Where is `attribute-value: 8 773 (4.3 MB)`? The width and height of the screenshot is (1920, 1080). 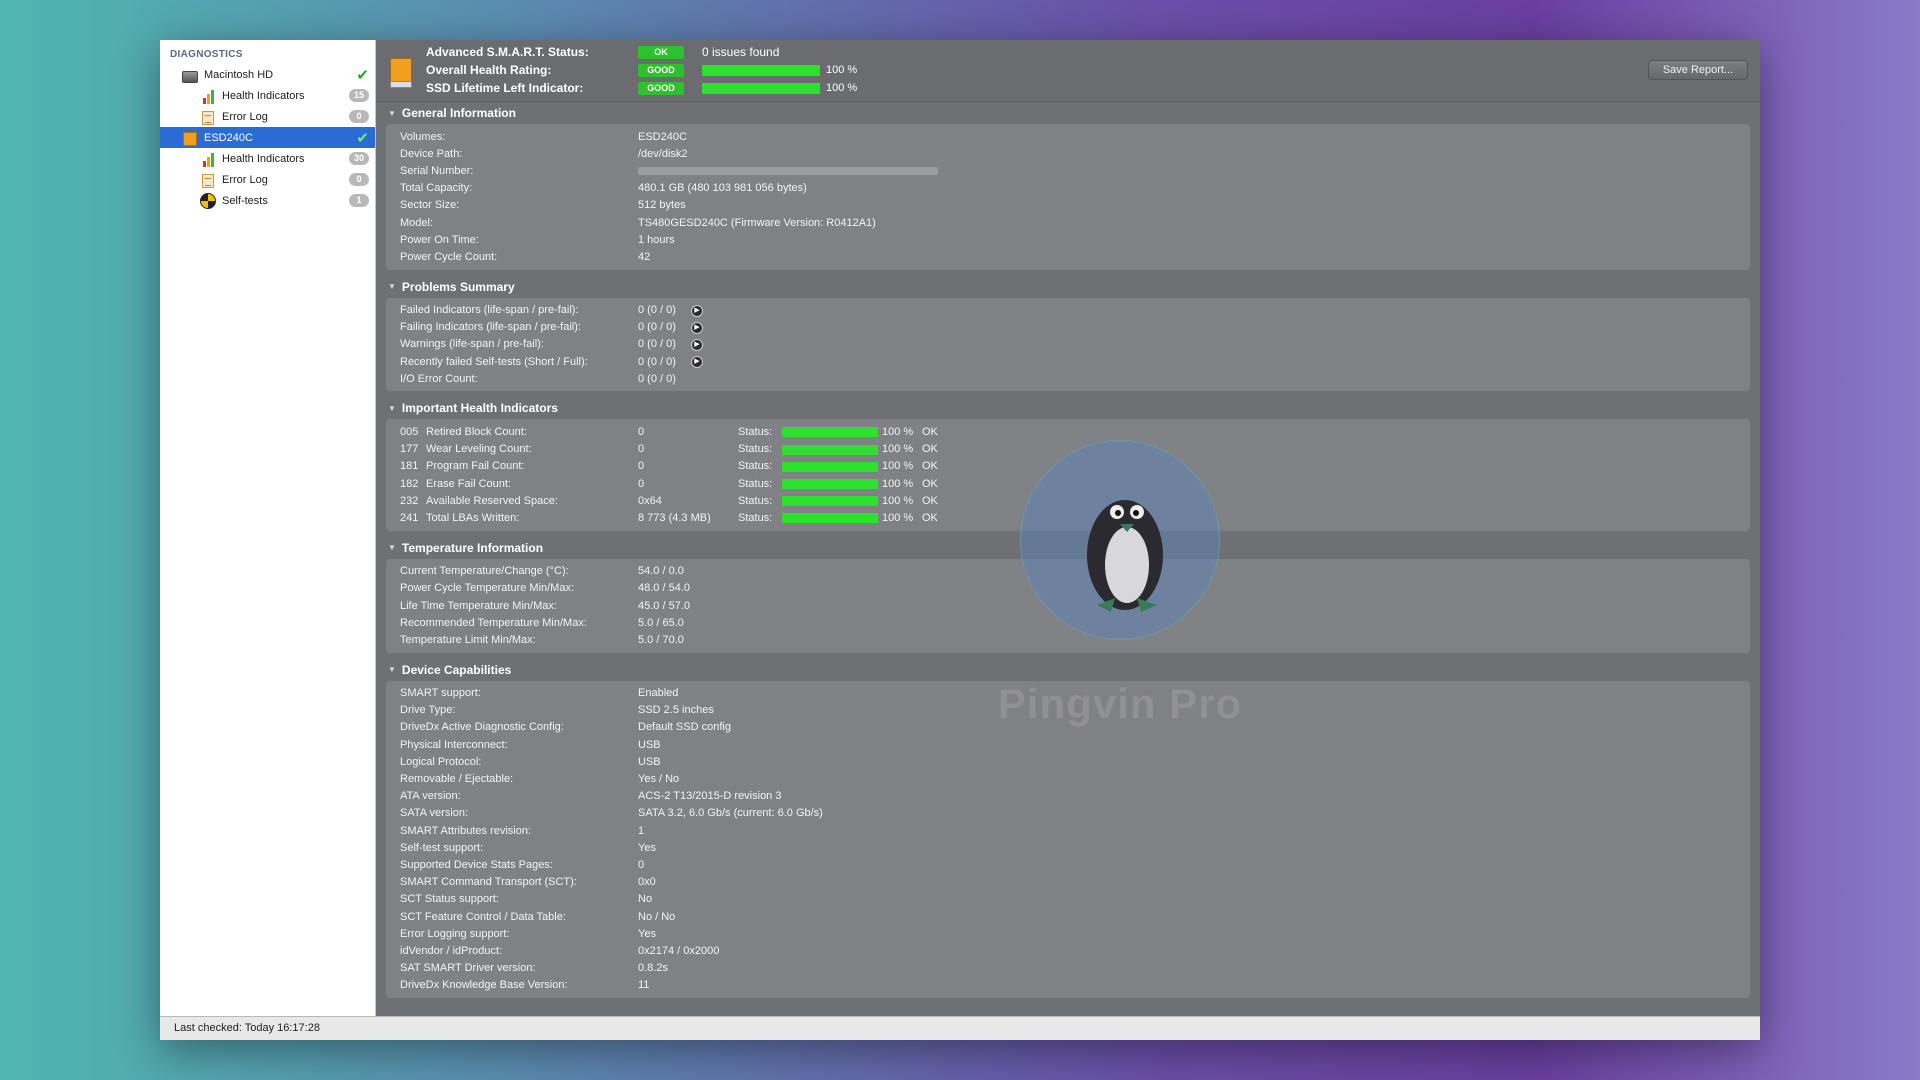 attribute-value: 8 773 (4.3 MB) is located at coordinates (674, 517).